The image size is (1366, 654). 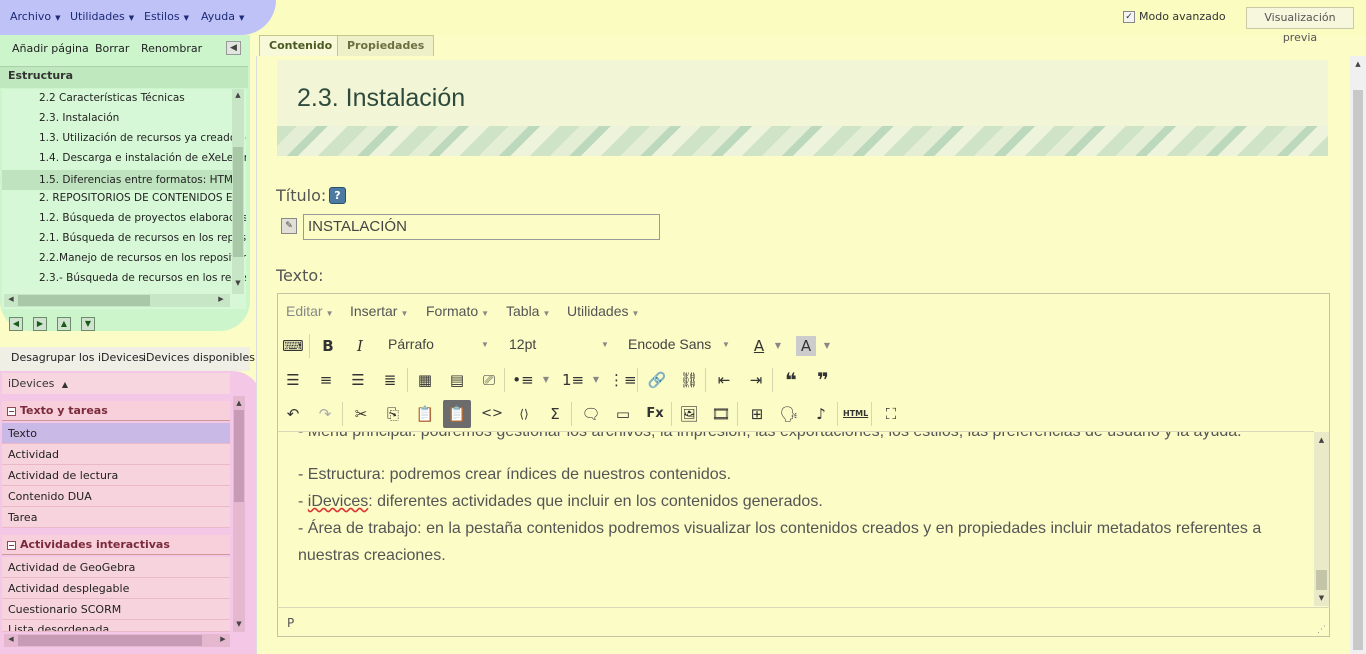 I want to click on advanced-mode-toggle: ✓ Modo avanzado, so click(x=1174, y=16).